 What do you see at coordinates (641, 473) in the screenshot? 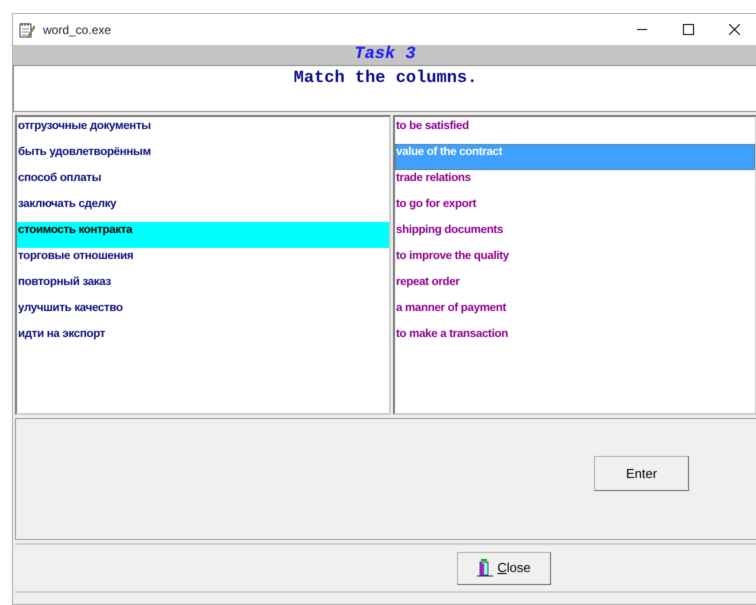
I see `enter-button: Enter` at bounding box center [641, 473].